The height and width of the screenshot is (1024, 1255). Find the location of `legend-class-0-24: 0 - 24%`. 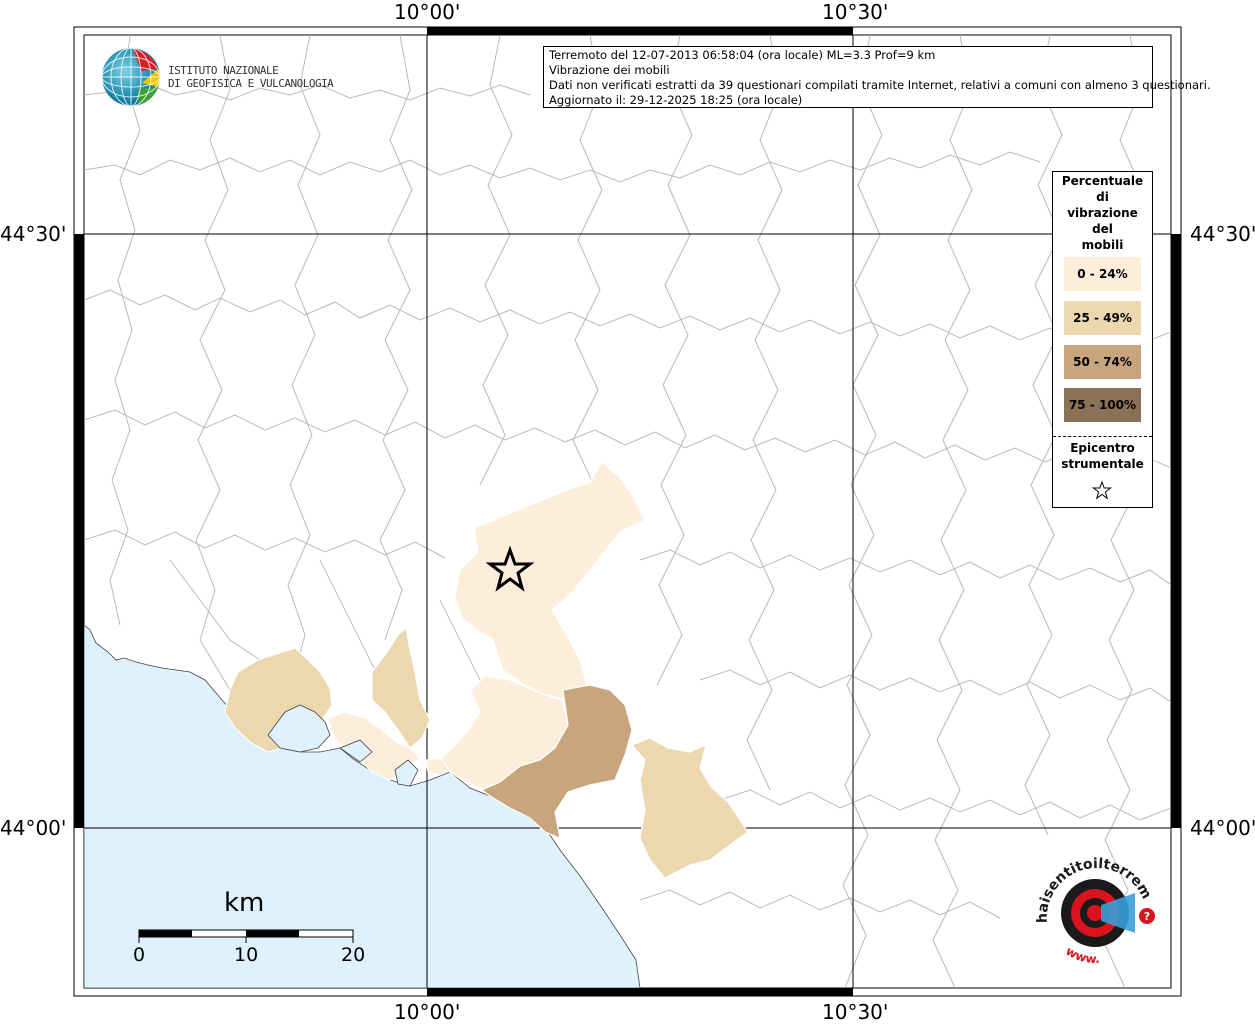

legend-class-0-24: 0 - 24% is located at coordinates (1102, 274).